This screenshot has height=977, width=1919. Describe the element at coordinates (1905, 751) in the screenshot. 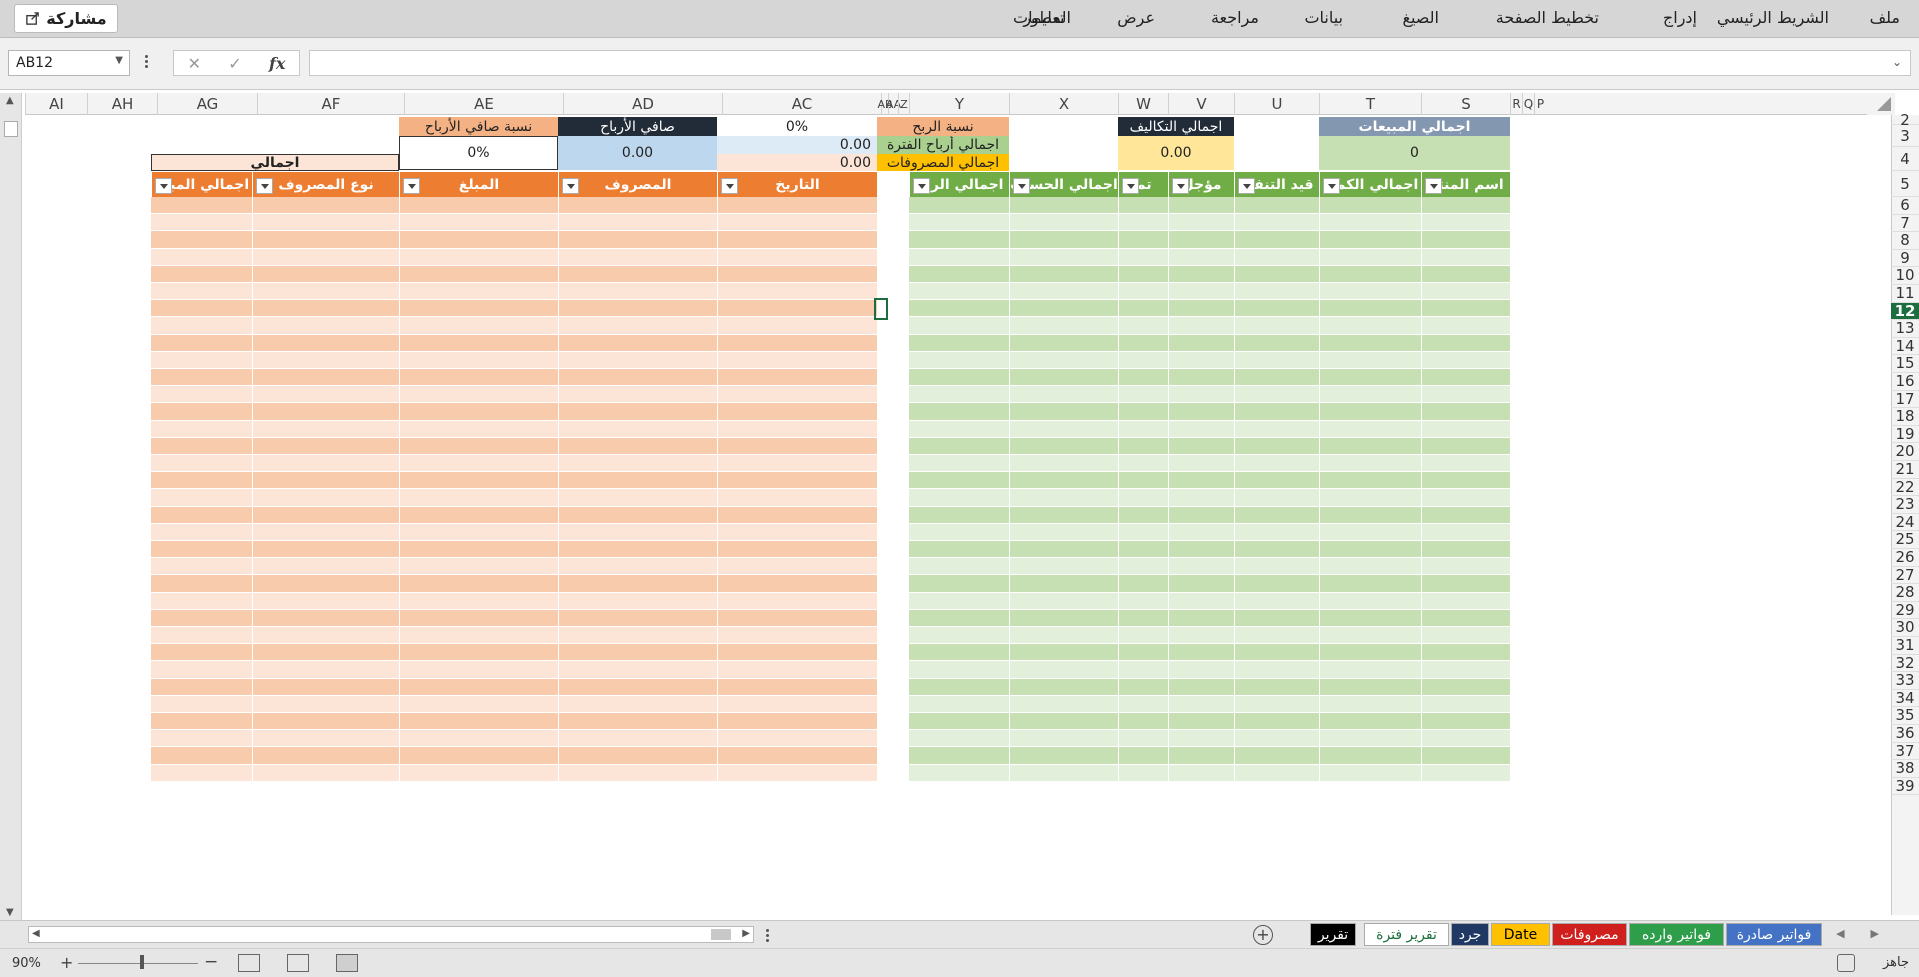

I see `row-header: 37` at that location.